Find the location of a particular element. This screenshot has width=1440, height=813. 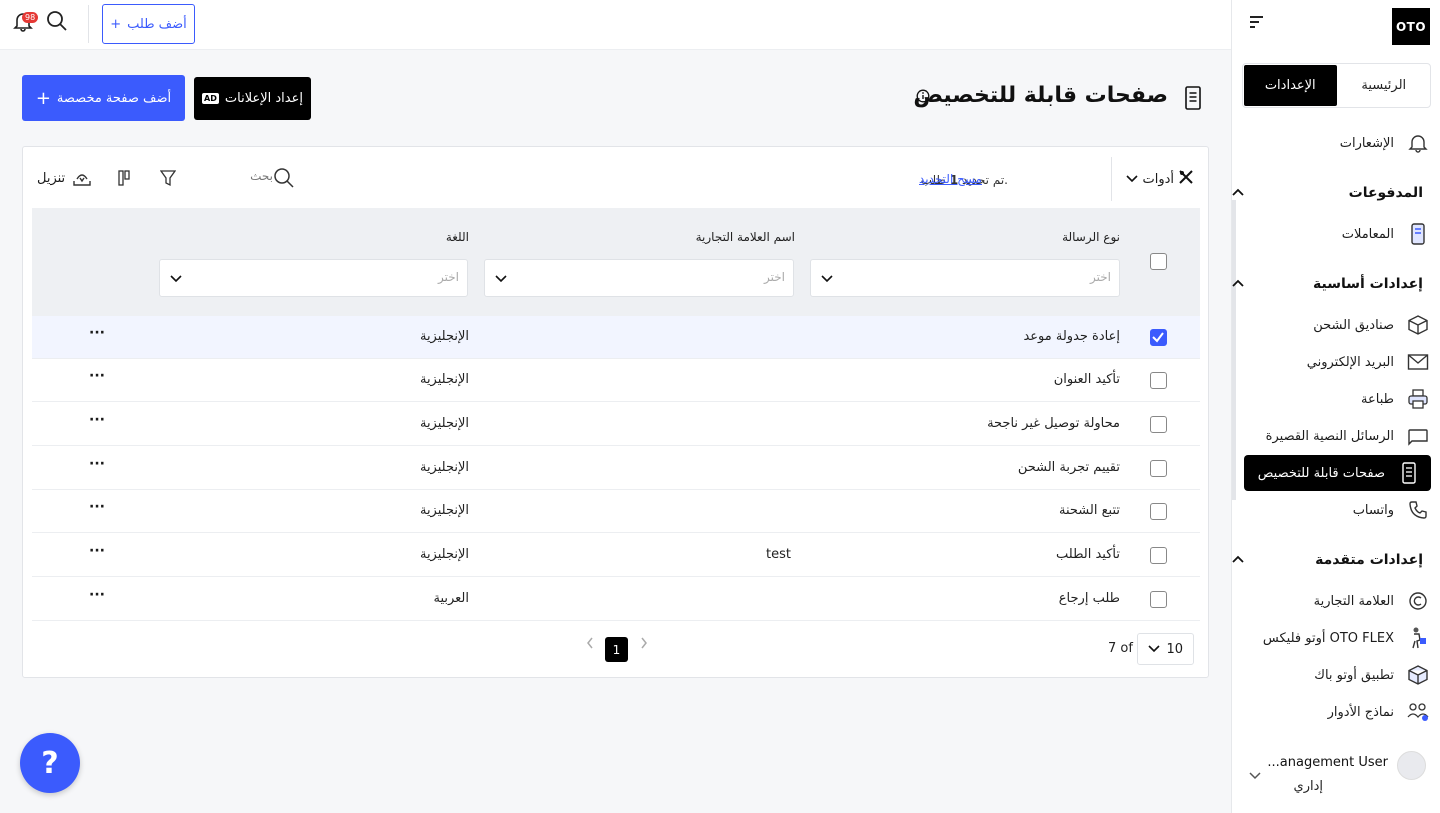

table-row: طلب إرجاع العربية ··· is located at coordinates (616, 599).